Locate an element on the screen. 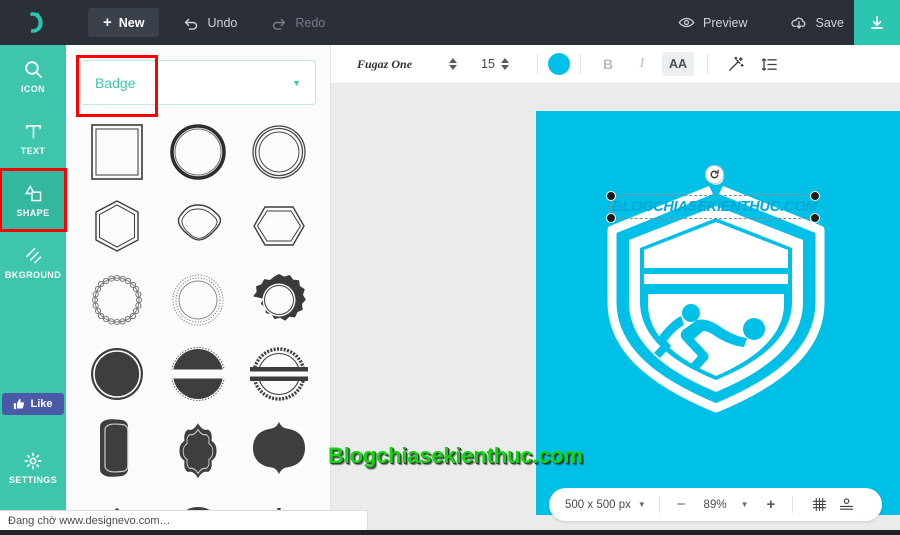 This screenshot has width=900, height=535. redo-icon is located at coordinates (279, 23).